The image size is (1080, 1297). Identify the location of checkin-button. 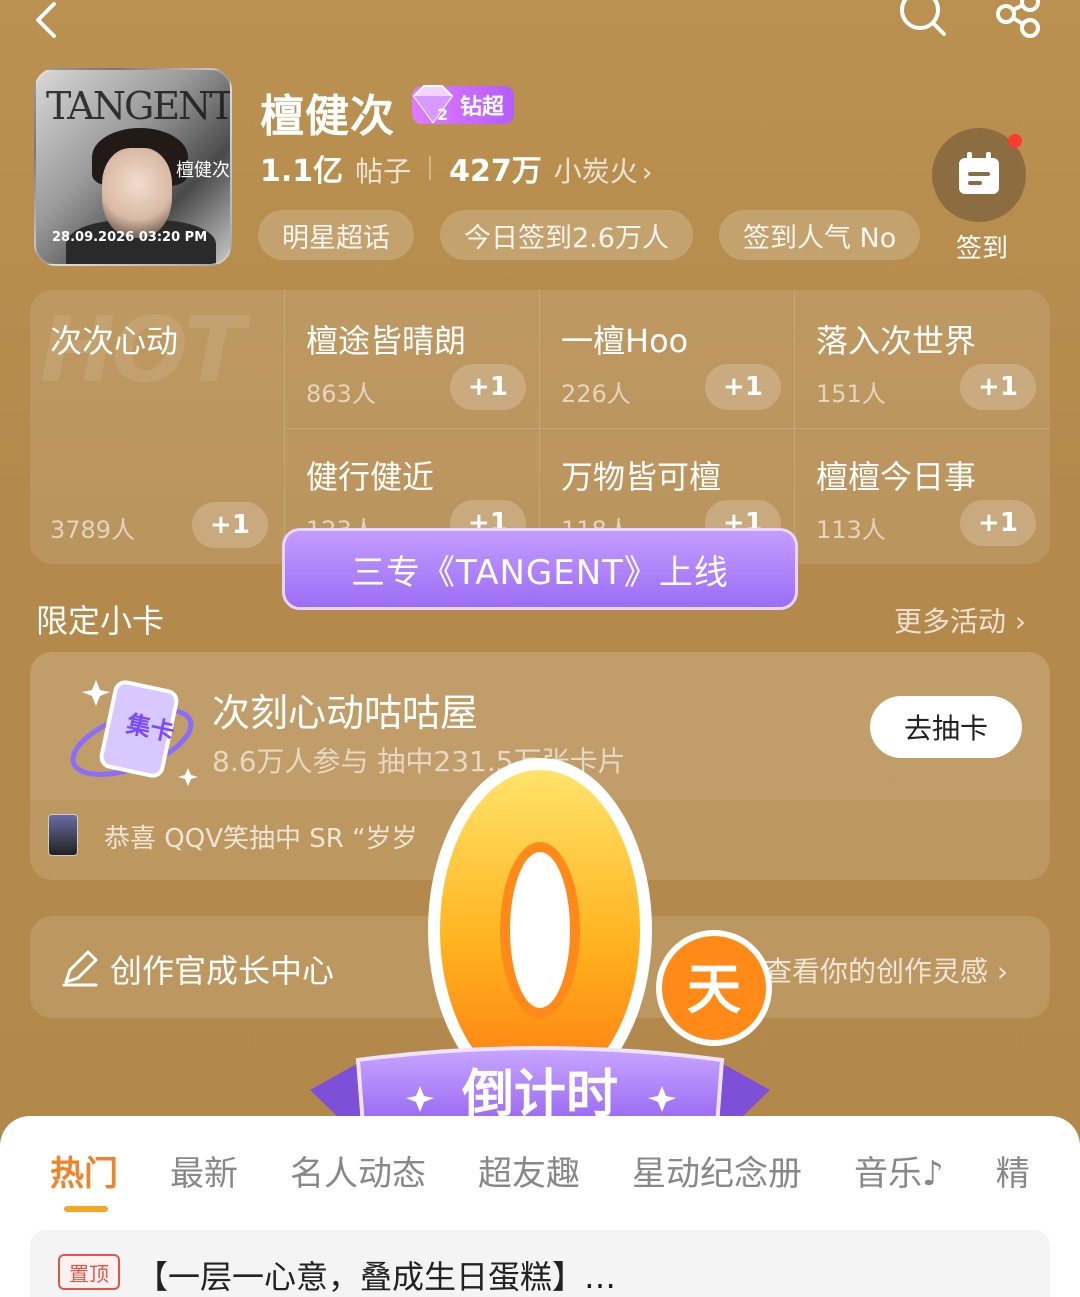
(979, 175).